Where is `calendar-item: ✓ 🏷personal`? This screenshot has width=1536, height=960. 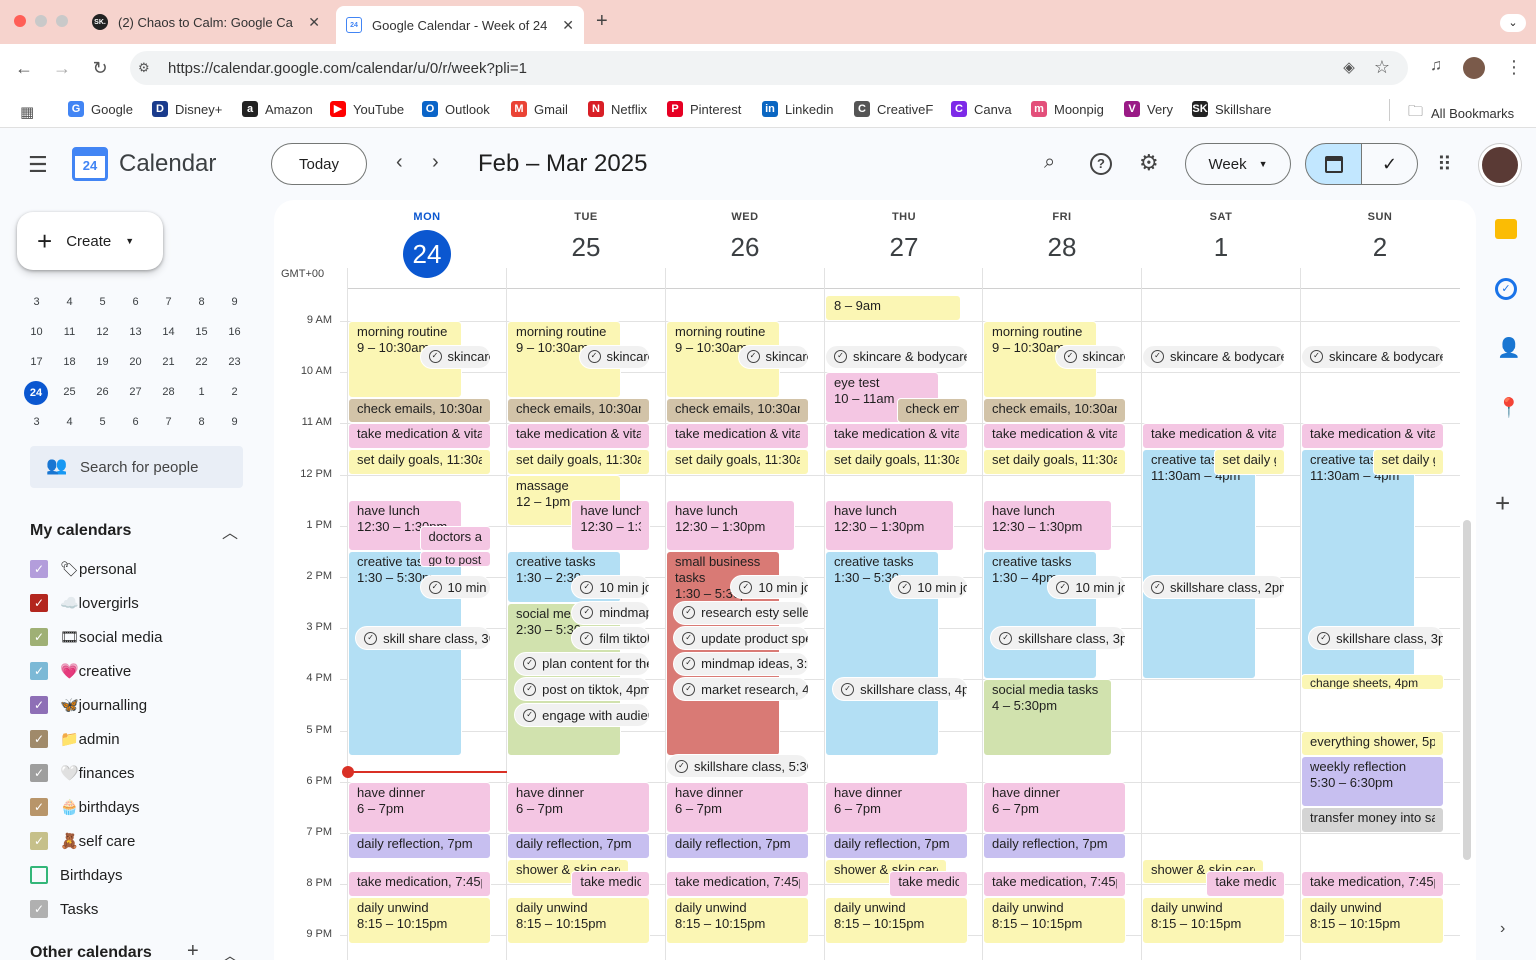 calendar-item: ✓ 🏷personal is located at coordinates (83, 569).